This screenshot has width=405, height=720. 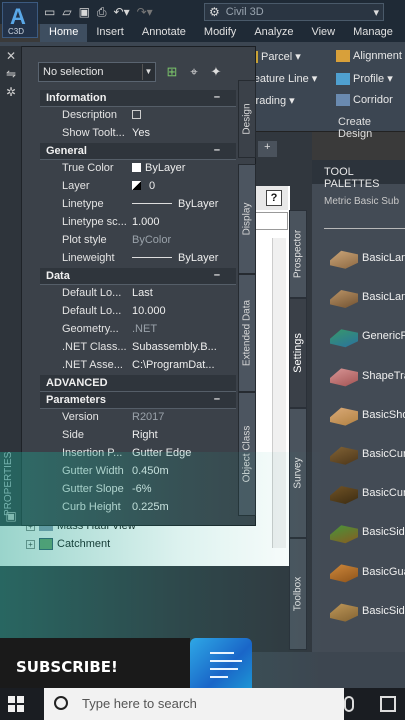 I want to click on properties-menu-icon: ✲, so click(x=11, y=92).